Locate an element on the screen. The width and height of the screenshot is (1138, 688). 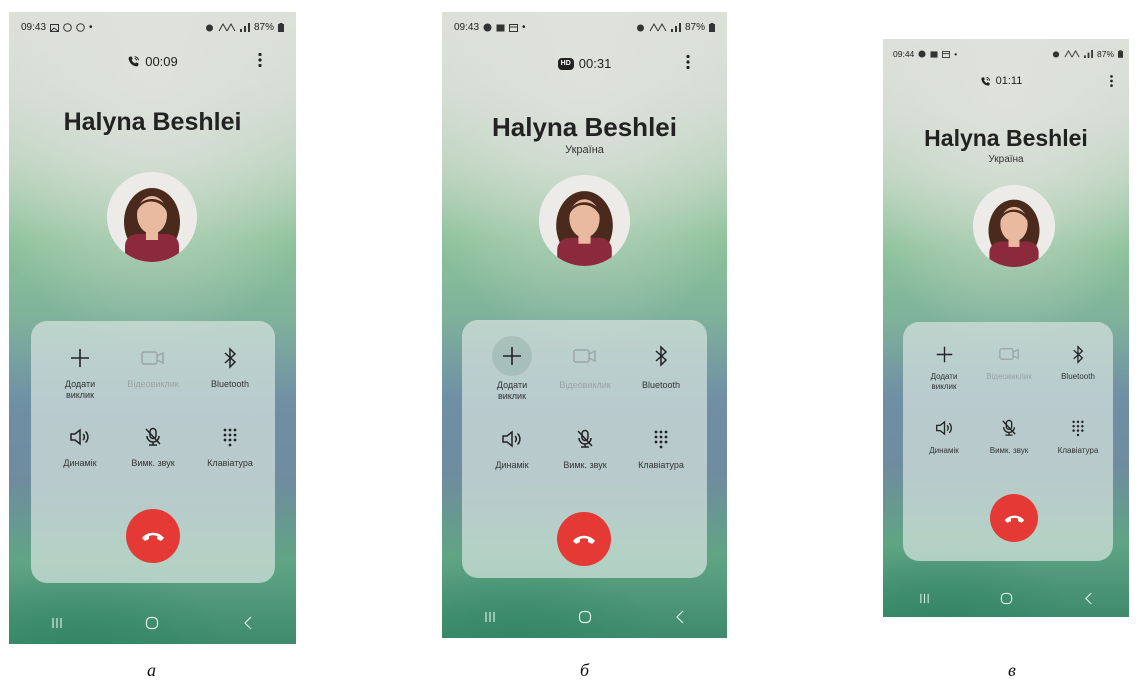
contact-avatar is located at coordinates (1014, 226).